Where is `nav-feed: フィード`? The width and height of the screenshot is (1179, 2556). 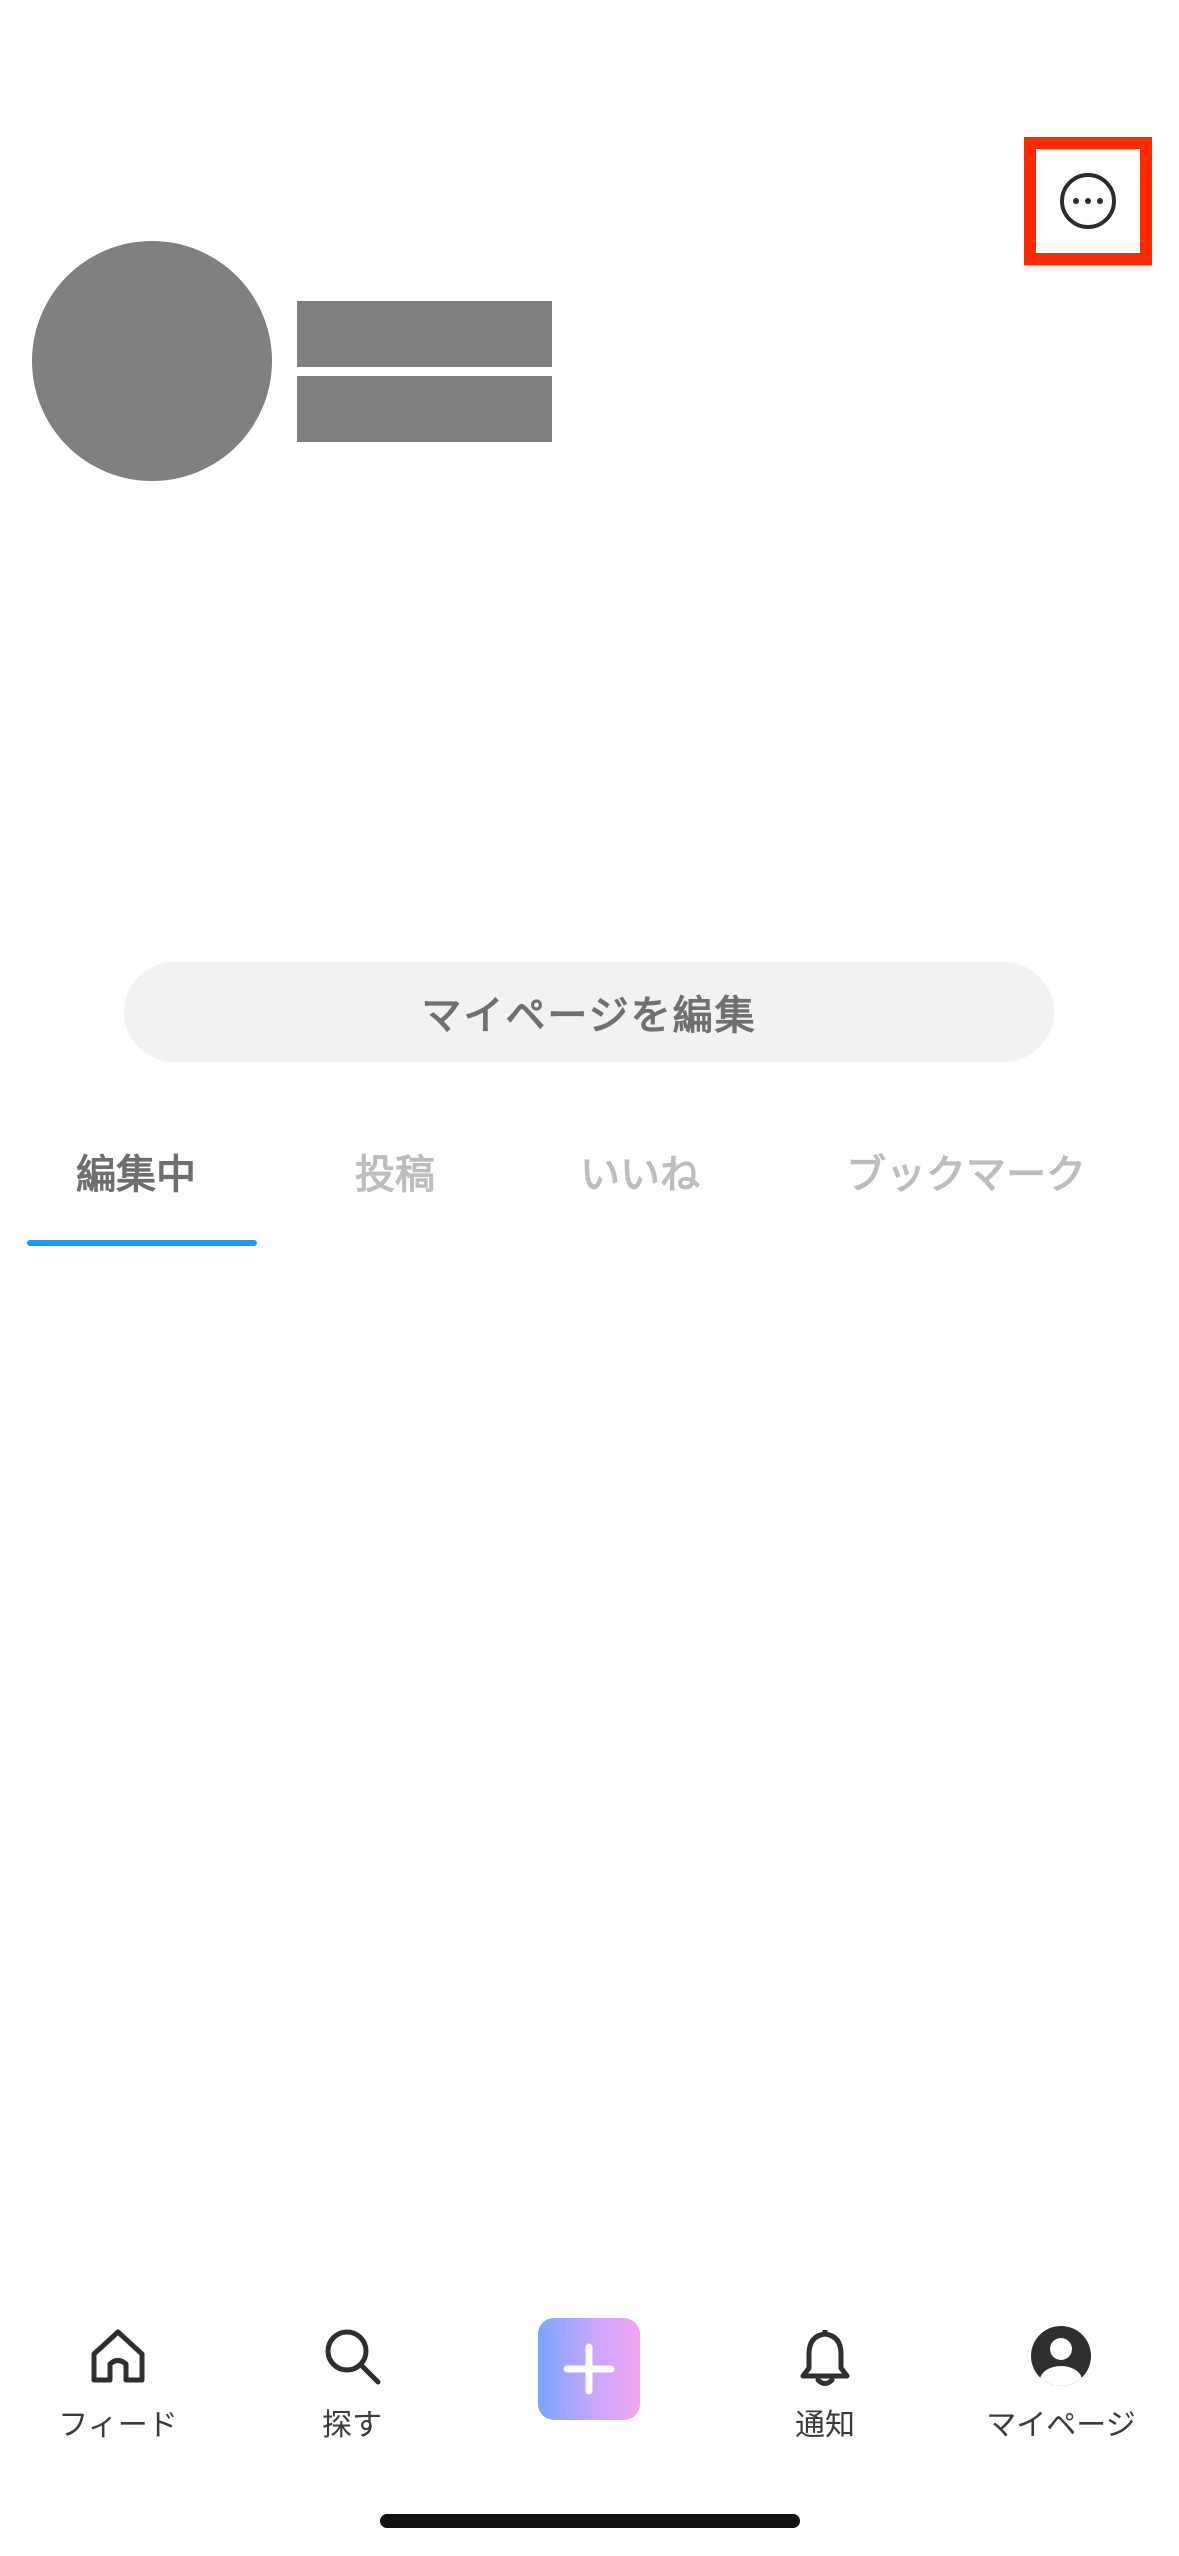
nav-feed: フィード is located at coordinates (118, 2382).